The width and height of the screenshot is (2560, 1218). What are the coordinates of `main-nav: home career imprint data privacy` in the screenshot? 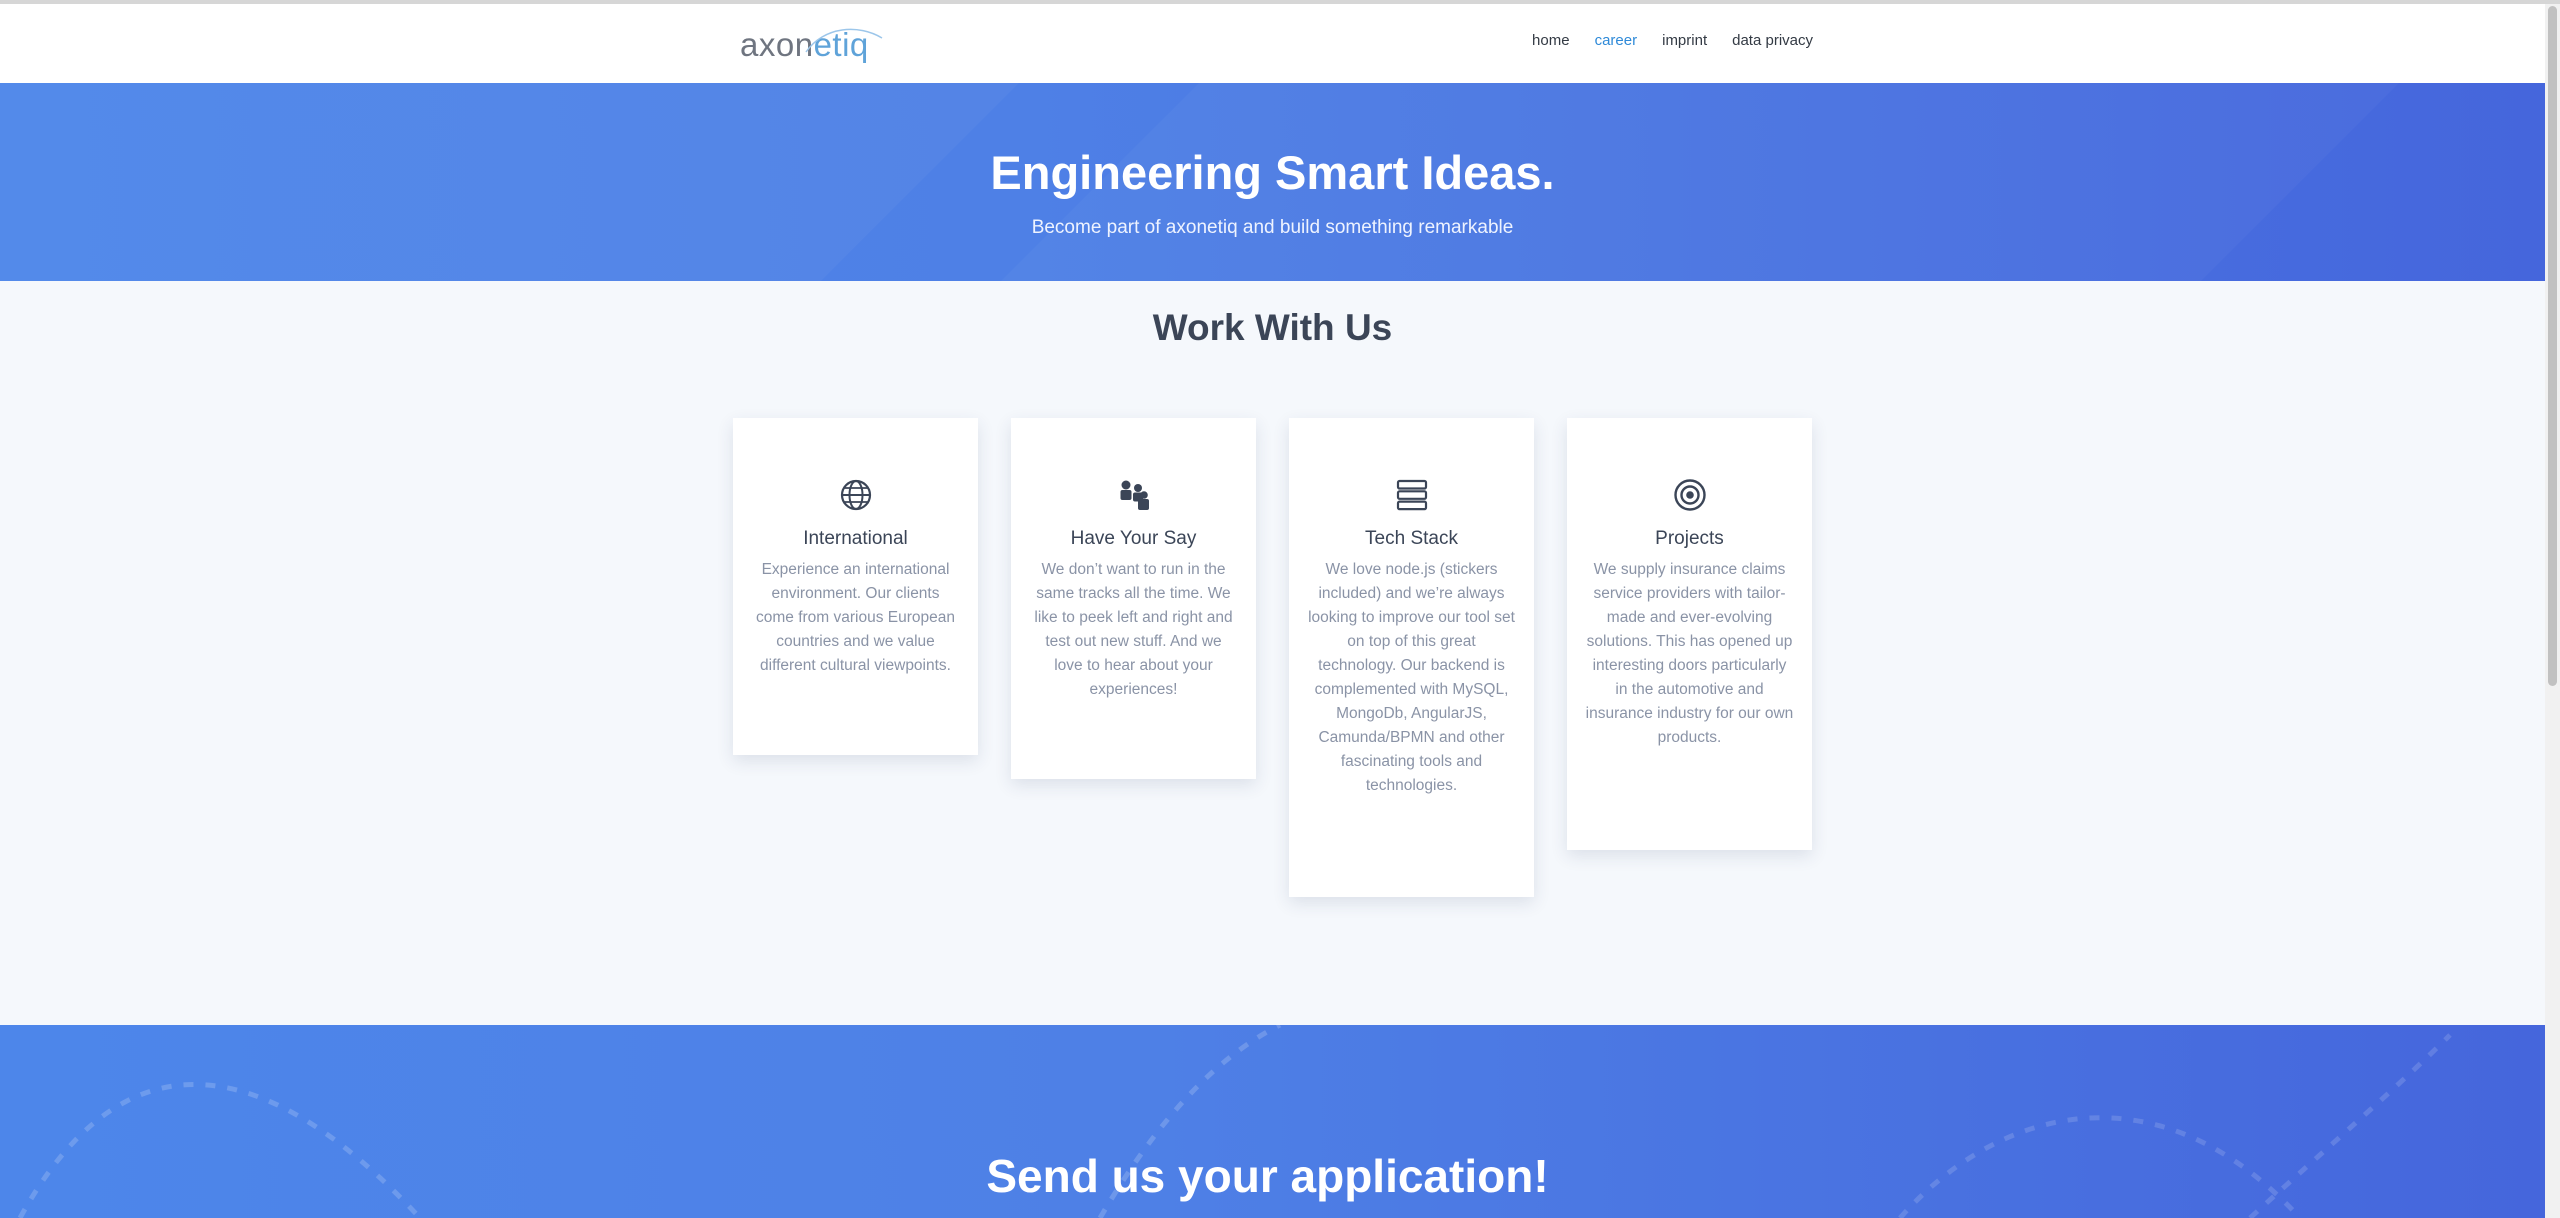 It's located at (1672, 40).